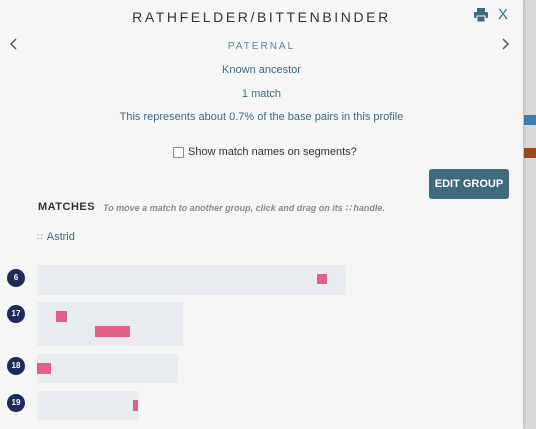 Image resolution: width=536 pixels, height=429 pixels. I want to click on matches-heading: MATCHES, so click(67, 207).